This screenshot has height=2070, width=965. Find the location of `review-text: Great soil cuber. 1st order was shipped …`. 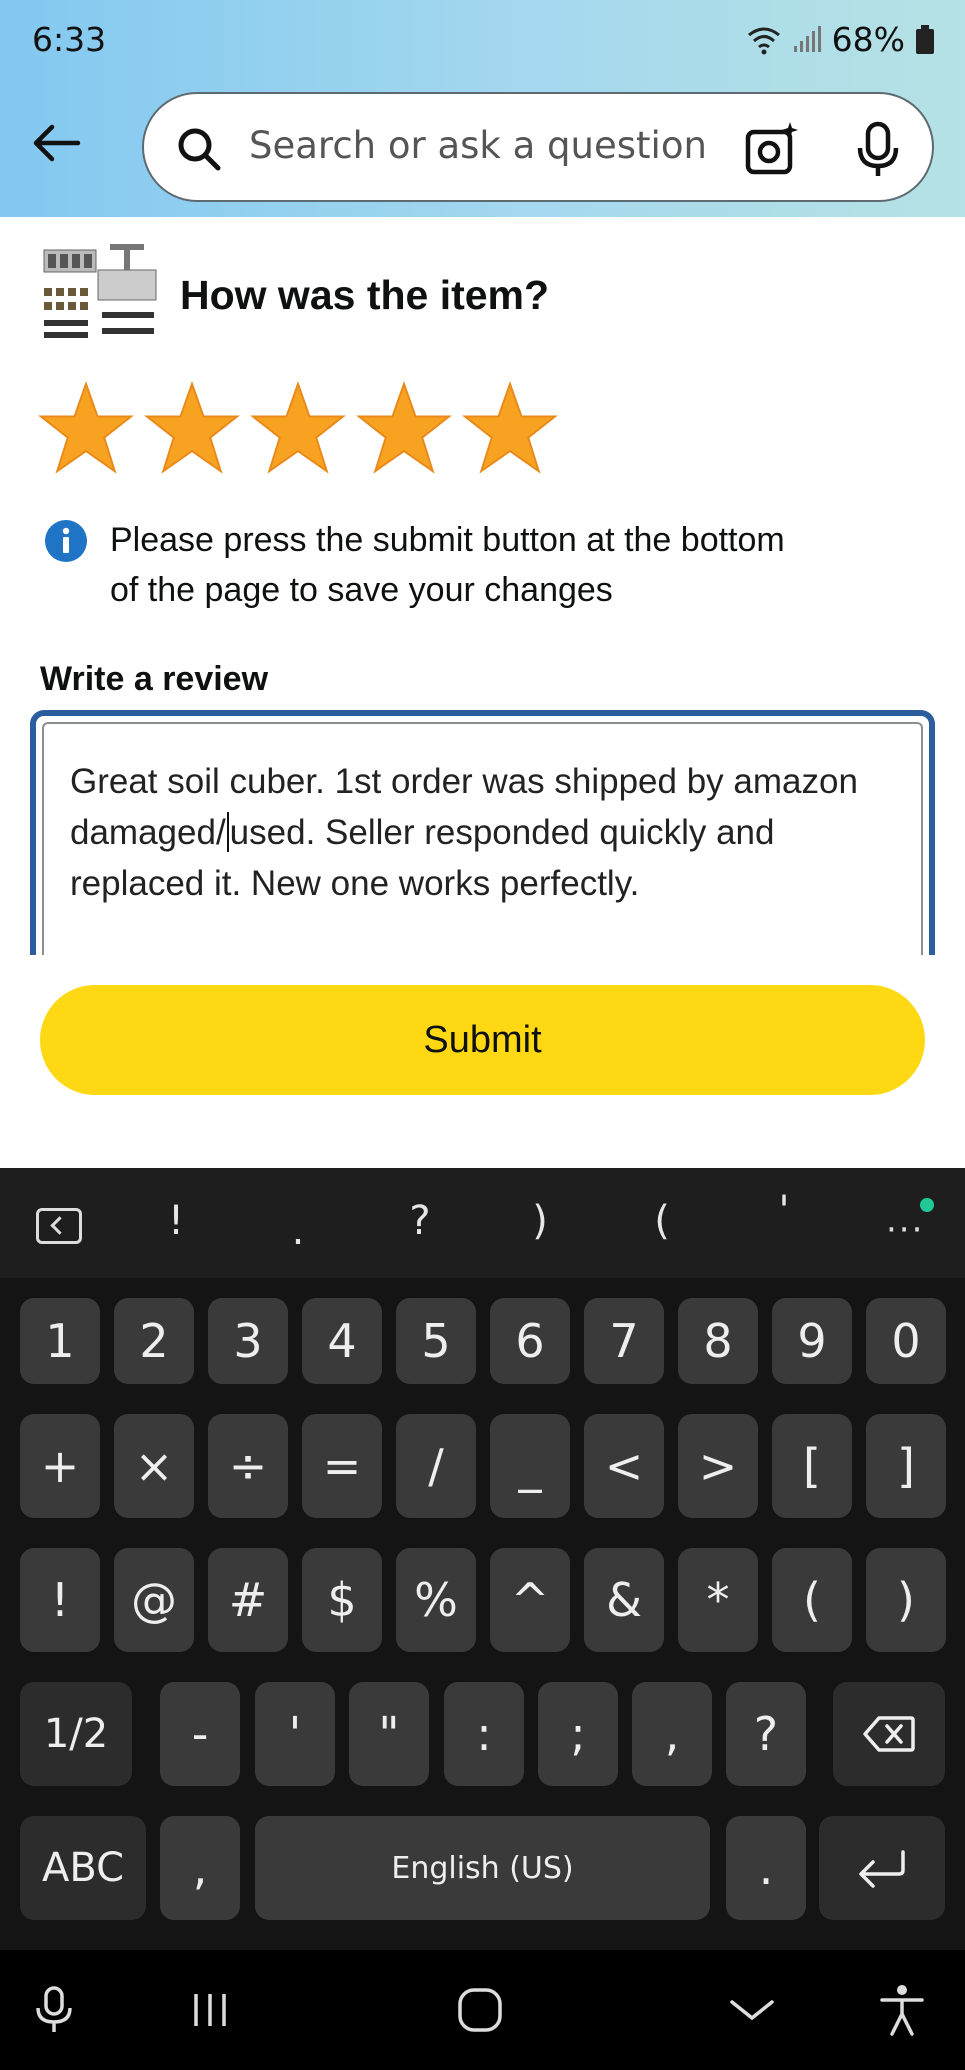

review-text: Great soil cuber. 1st order was shipped … is located at coordinates (480, 832).